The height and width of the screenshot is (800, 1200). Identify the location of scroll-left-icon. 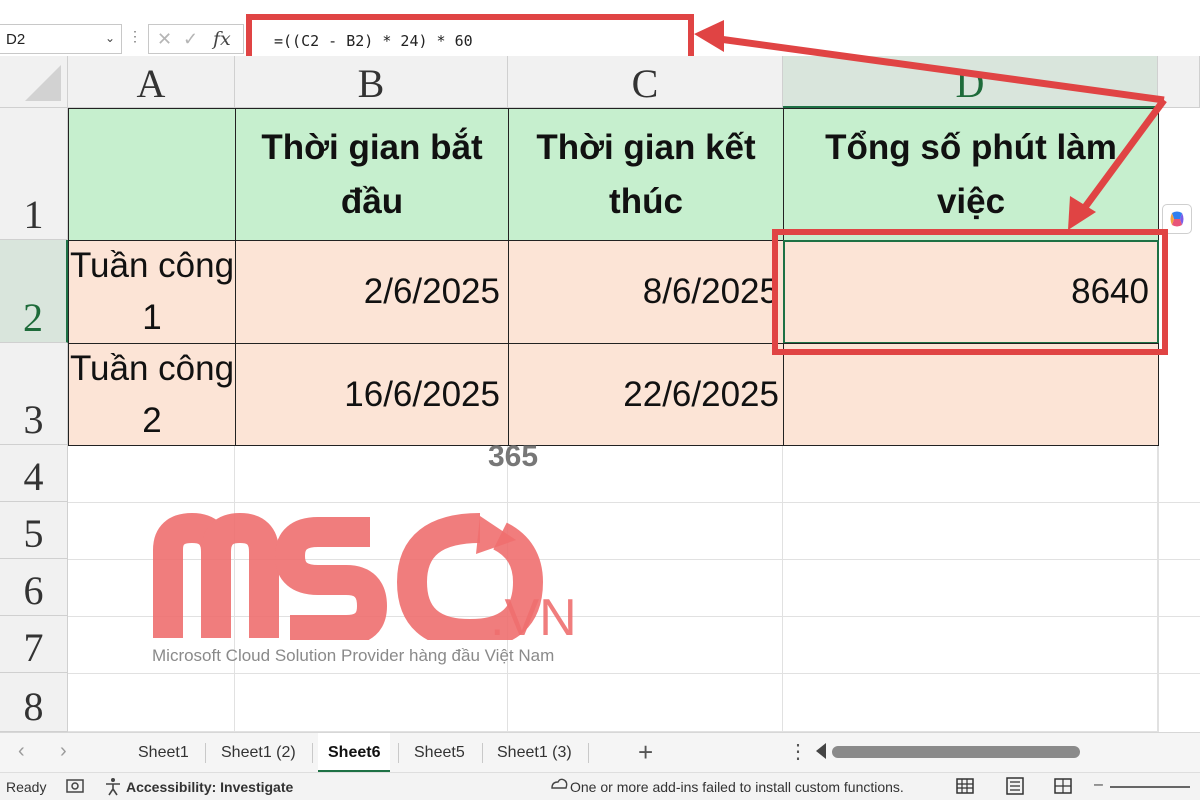
(821, 751).